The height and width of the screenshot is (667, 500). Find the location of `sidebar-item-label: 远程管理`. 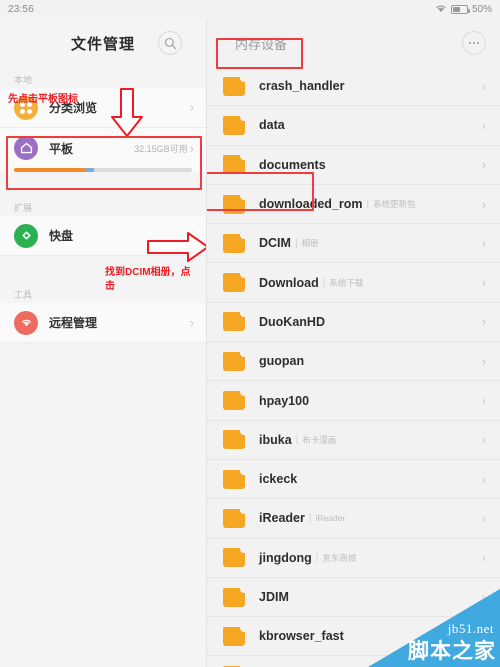

sidebar-item-label: 远程管理 is located at coordinates (73, 323).